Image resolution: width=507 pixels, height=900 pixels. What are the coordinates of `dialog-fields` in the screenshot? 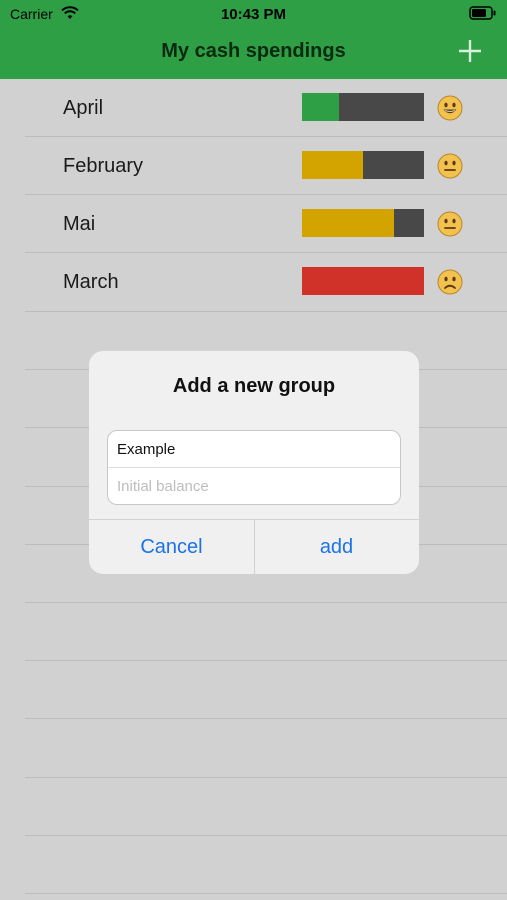 It's located at (254, 467).